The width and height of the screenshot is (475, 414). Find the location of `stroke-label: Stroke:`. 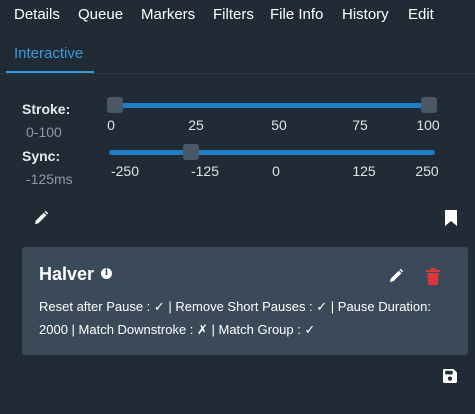

stroke-label: Stroke: is located at coordinates (46, 109).